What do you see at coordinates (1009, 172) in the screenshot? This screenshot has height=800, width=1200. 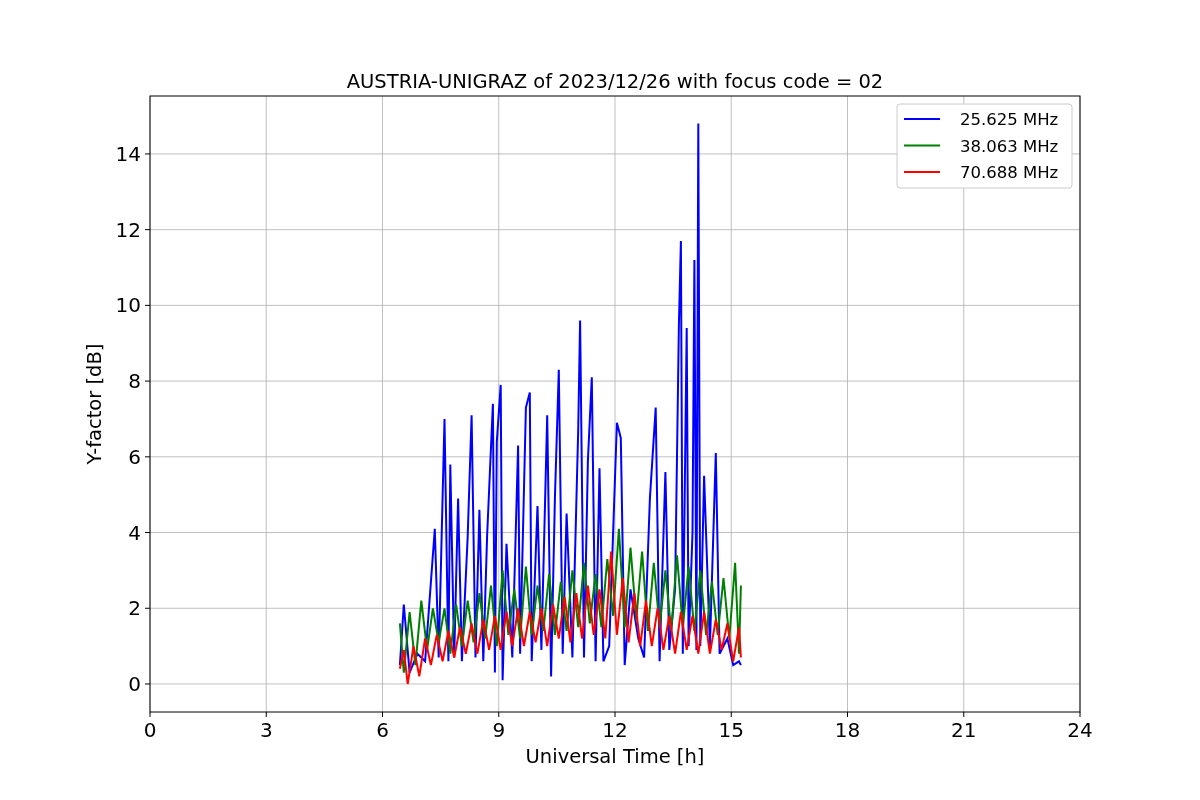 I see `legend-label: 70.688 MHz` at bounding box center [1009, 172].